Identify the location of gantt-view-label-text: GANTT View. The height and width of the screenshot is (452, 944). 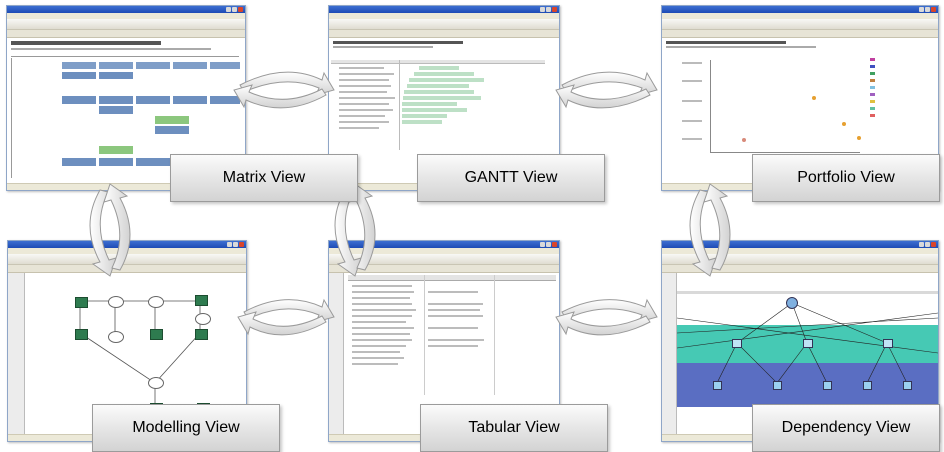
(511, 177).